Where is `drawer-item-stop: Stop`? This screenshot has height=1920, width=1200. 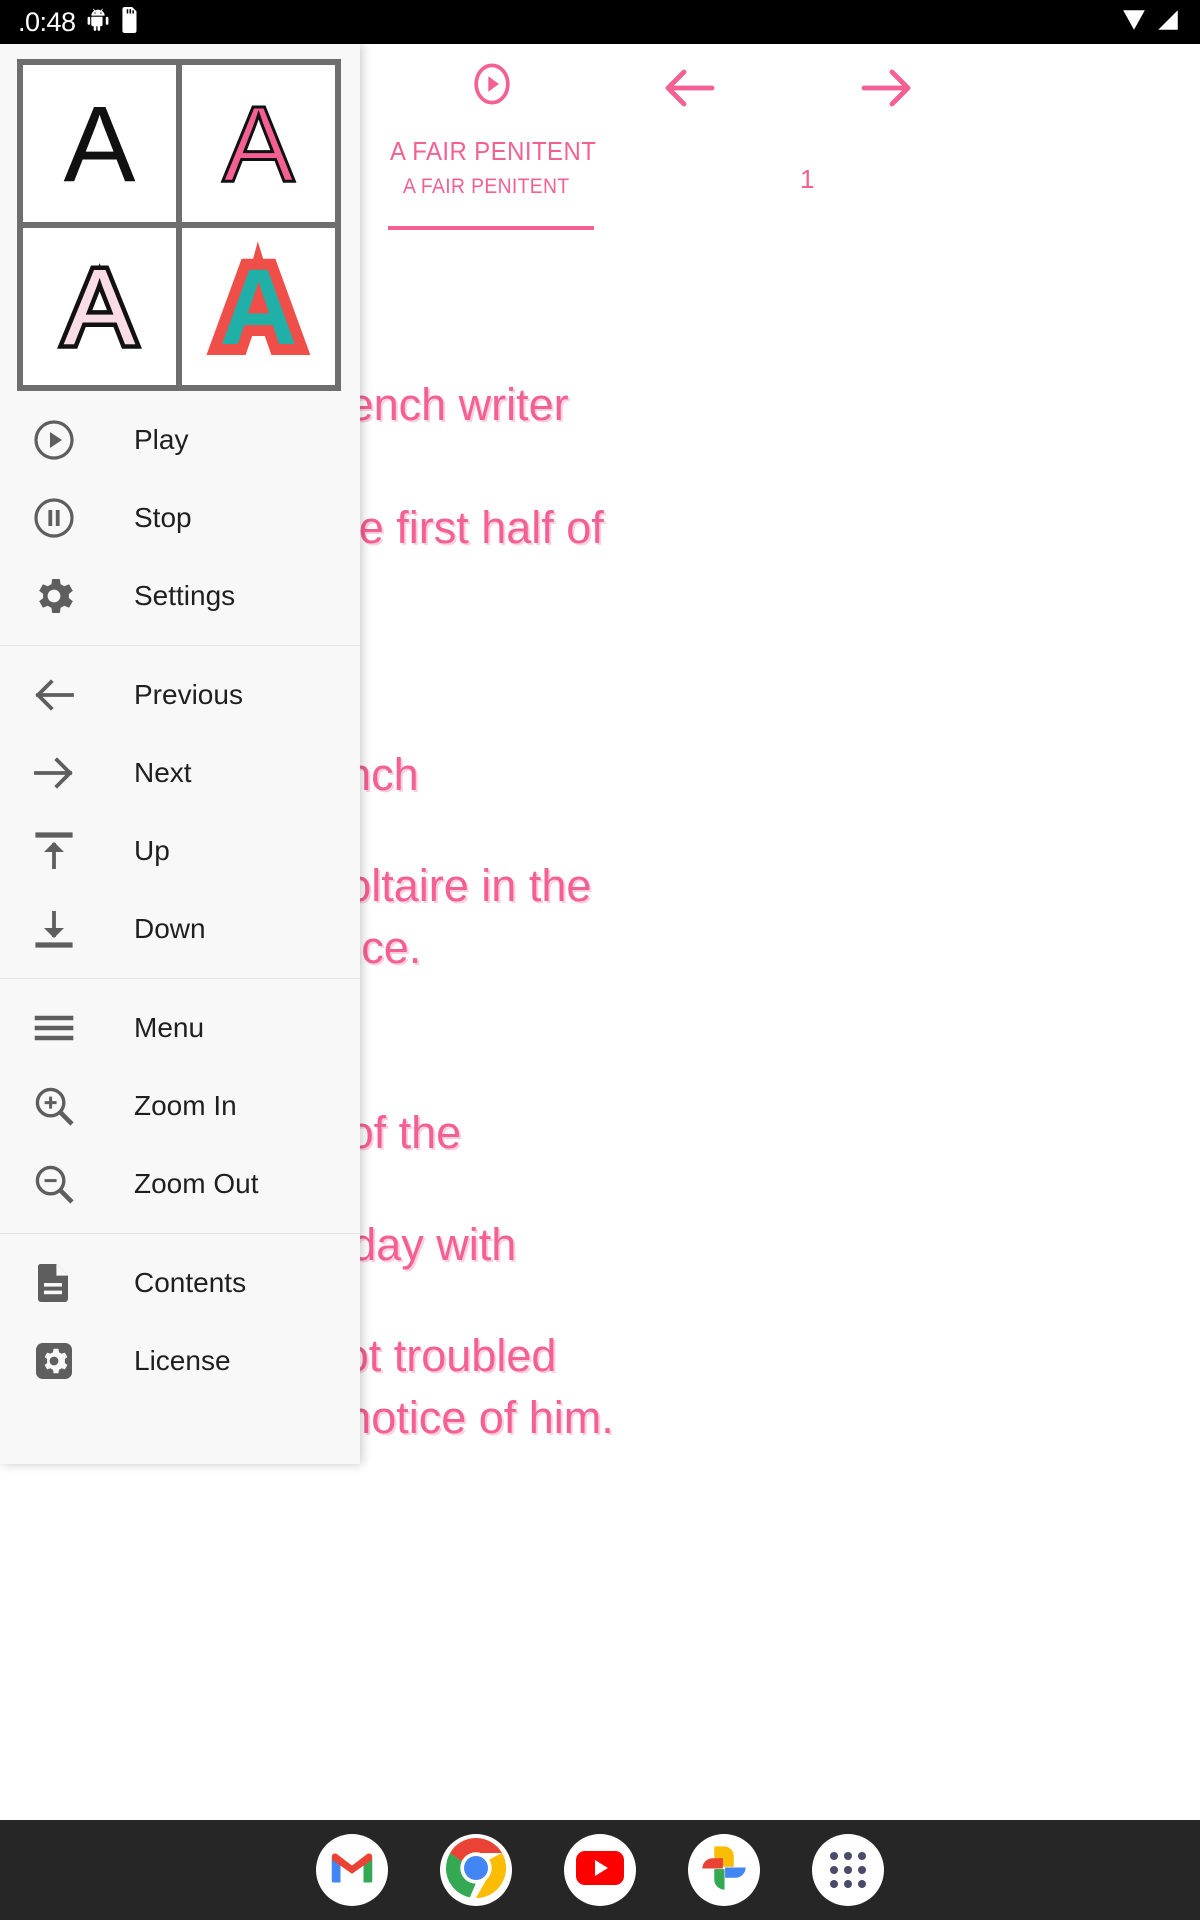
drawer-item-stop: Stop is located at coordinates (180, 518).